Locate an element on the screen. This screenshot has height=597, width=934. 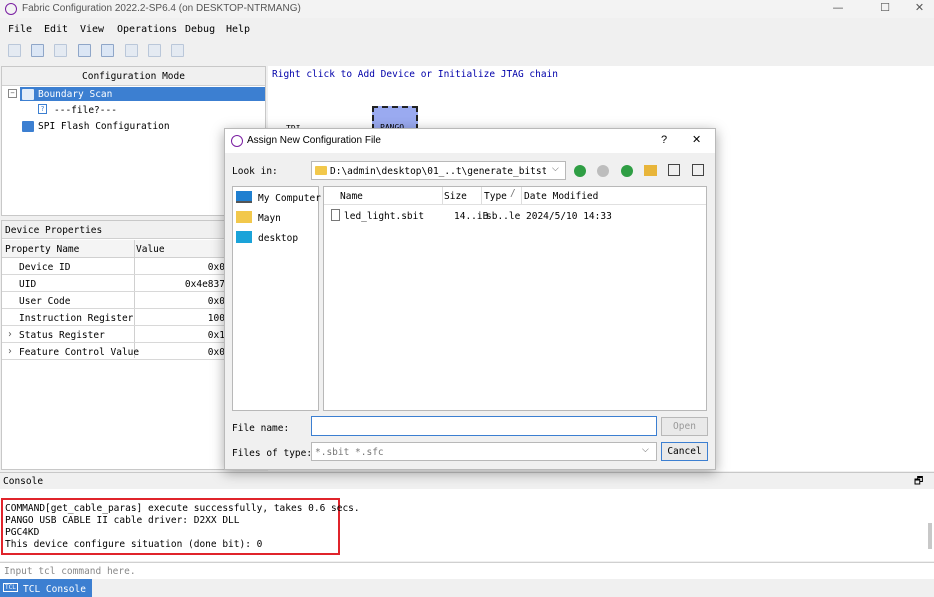
device-properties-header: Device Properties is located at coordinates (54, 230).